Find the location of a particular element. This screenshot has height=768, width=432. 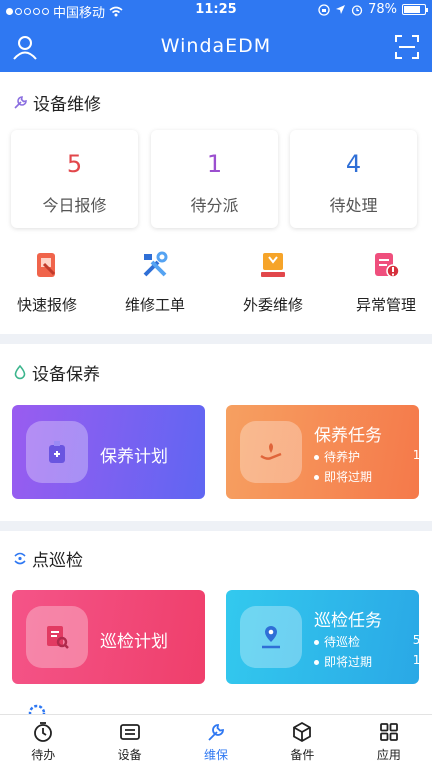

section-repair-title: 设备维修 is located at coordinates (56, 102).